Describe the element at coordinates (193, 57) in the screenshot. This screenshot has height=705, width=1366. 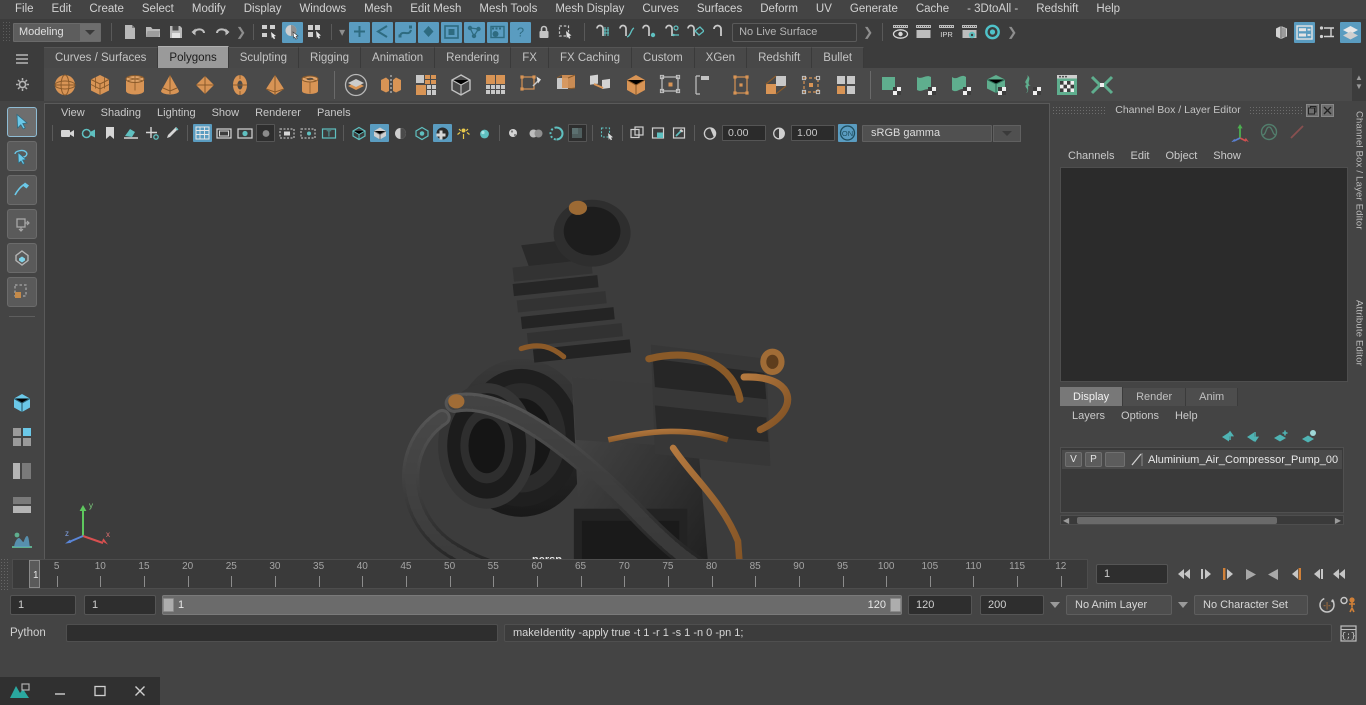
I see `shelf-tab-polygons: Polygons` at that location.